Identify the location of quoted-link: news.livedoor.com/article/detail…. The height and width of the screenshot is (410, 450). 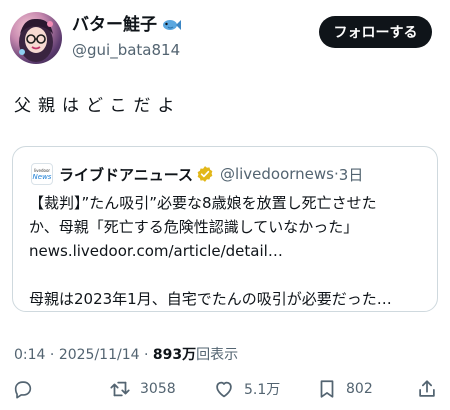
(229, 251).